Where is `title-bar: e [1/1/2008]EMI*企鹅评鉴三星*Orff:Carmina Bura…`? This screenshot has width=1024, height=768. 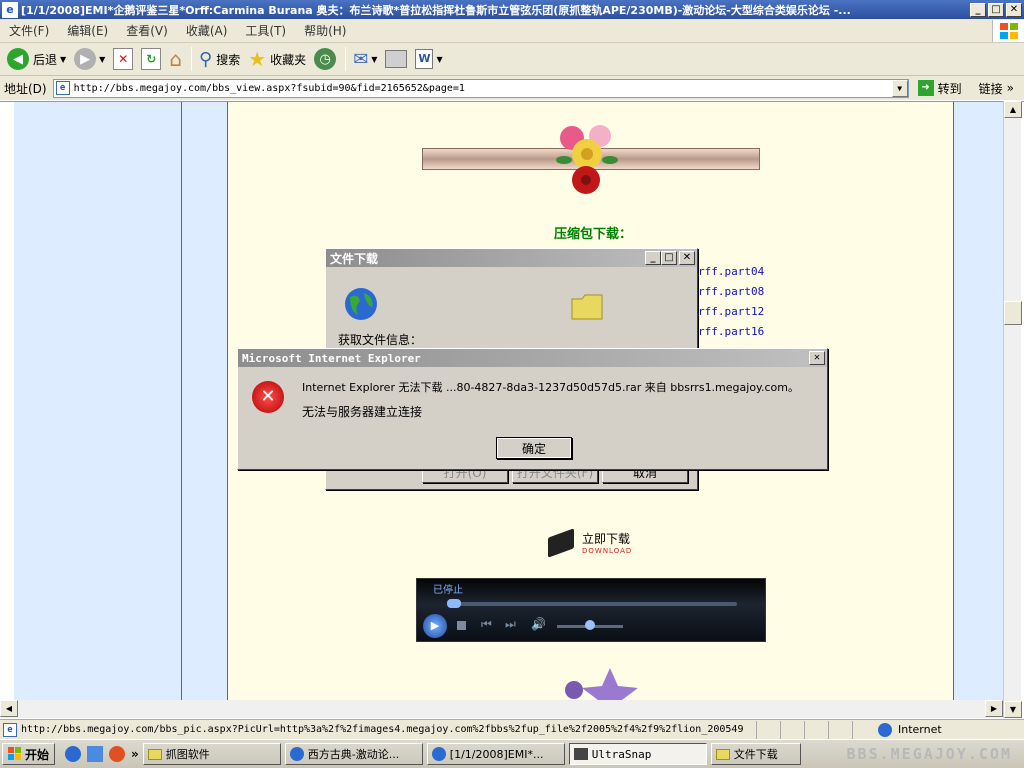
title-bar: e [1/1/2008]EMI*企鹅评鉴三星*Orff:Carmina Bura… is located at coordinates (512, 9).